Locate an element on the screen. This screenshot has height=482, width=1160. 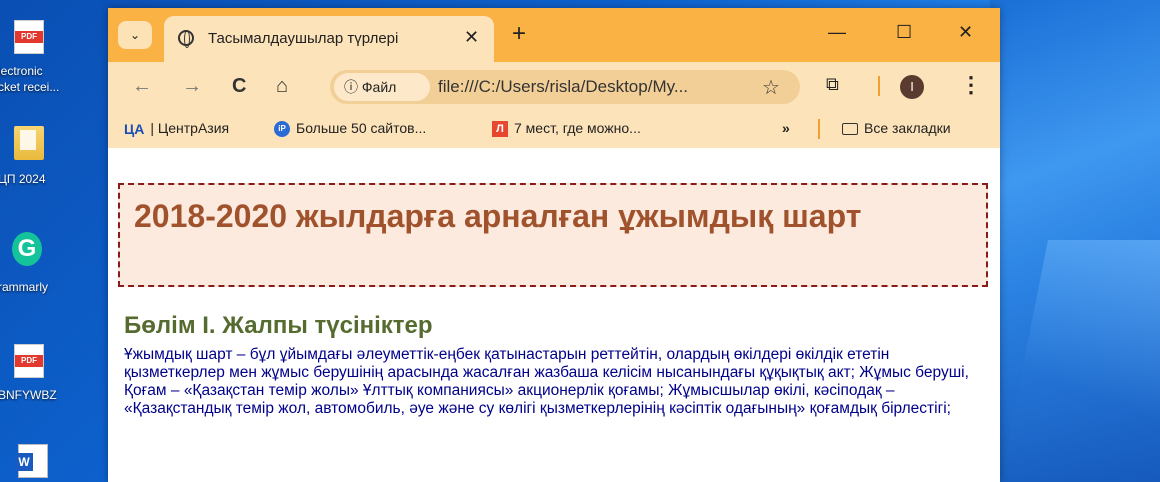
tab-search-button: ⌄ is located at coordinates (135, 35).